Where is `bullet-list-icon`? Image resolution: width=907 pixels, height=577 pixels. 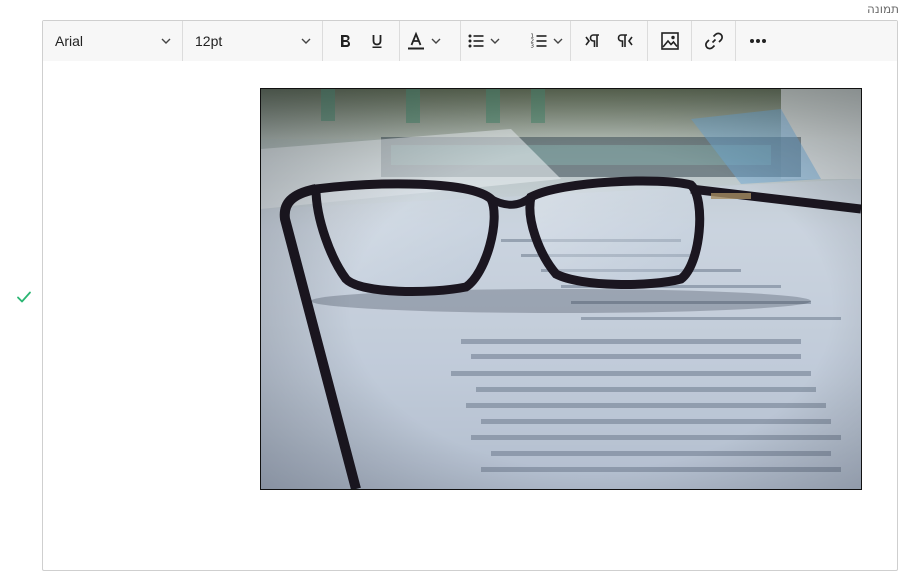 bullet-list-icon is located at coordinates (476, 41).